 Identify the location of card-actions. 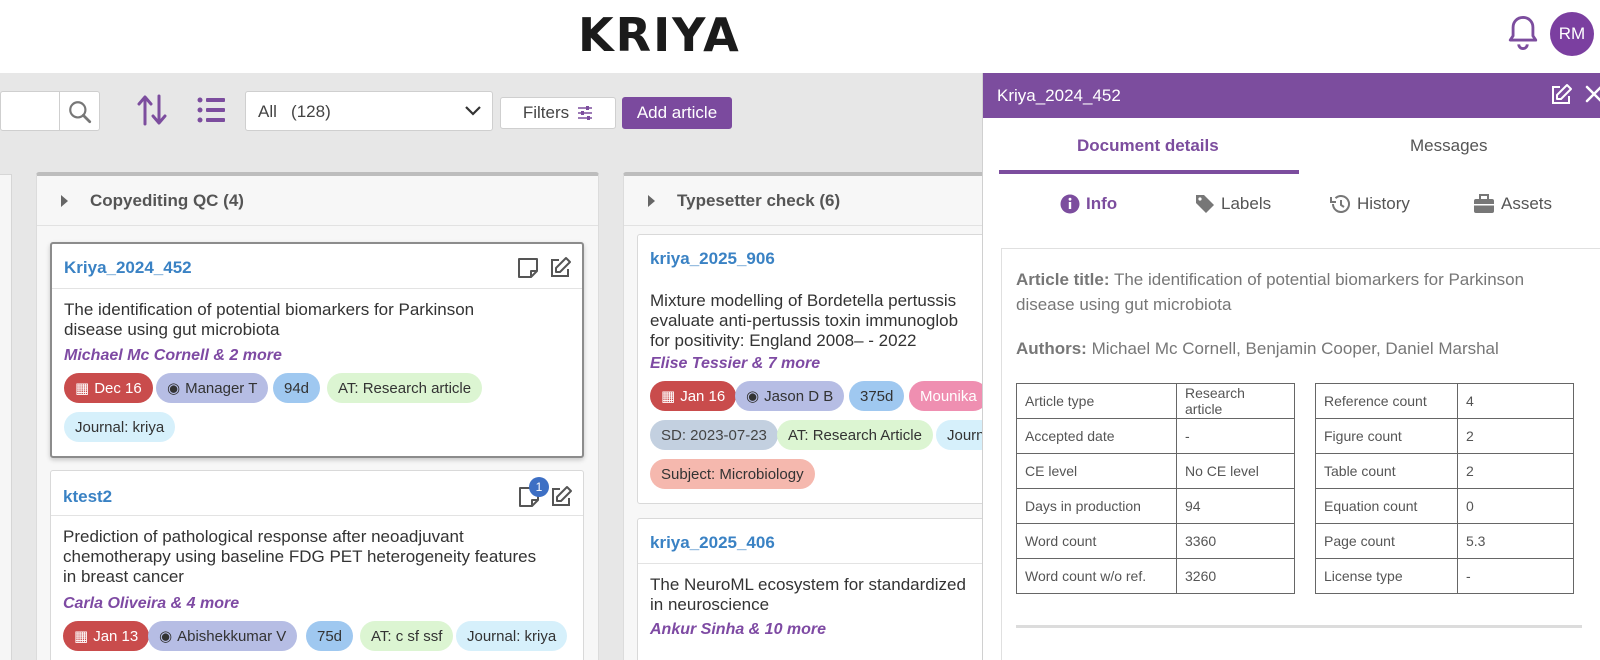
(544, 268).